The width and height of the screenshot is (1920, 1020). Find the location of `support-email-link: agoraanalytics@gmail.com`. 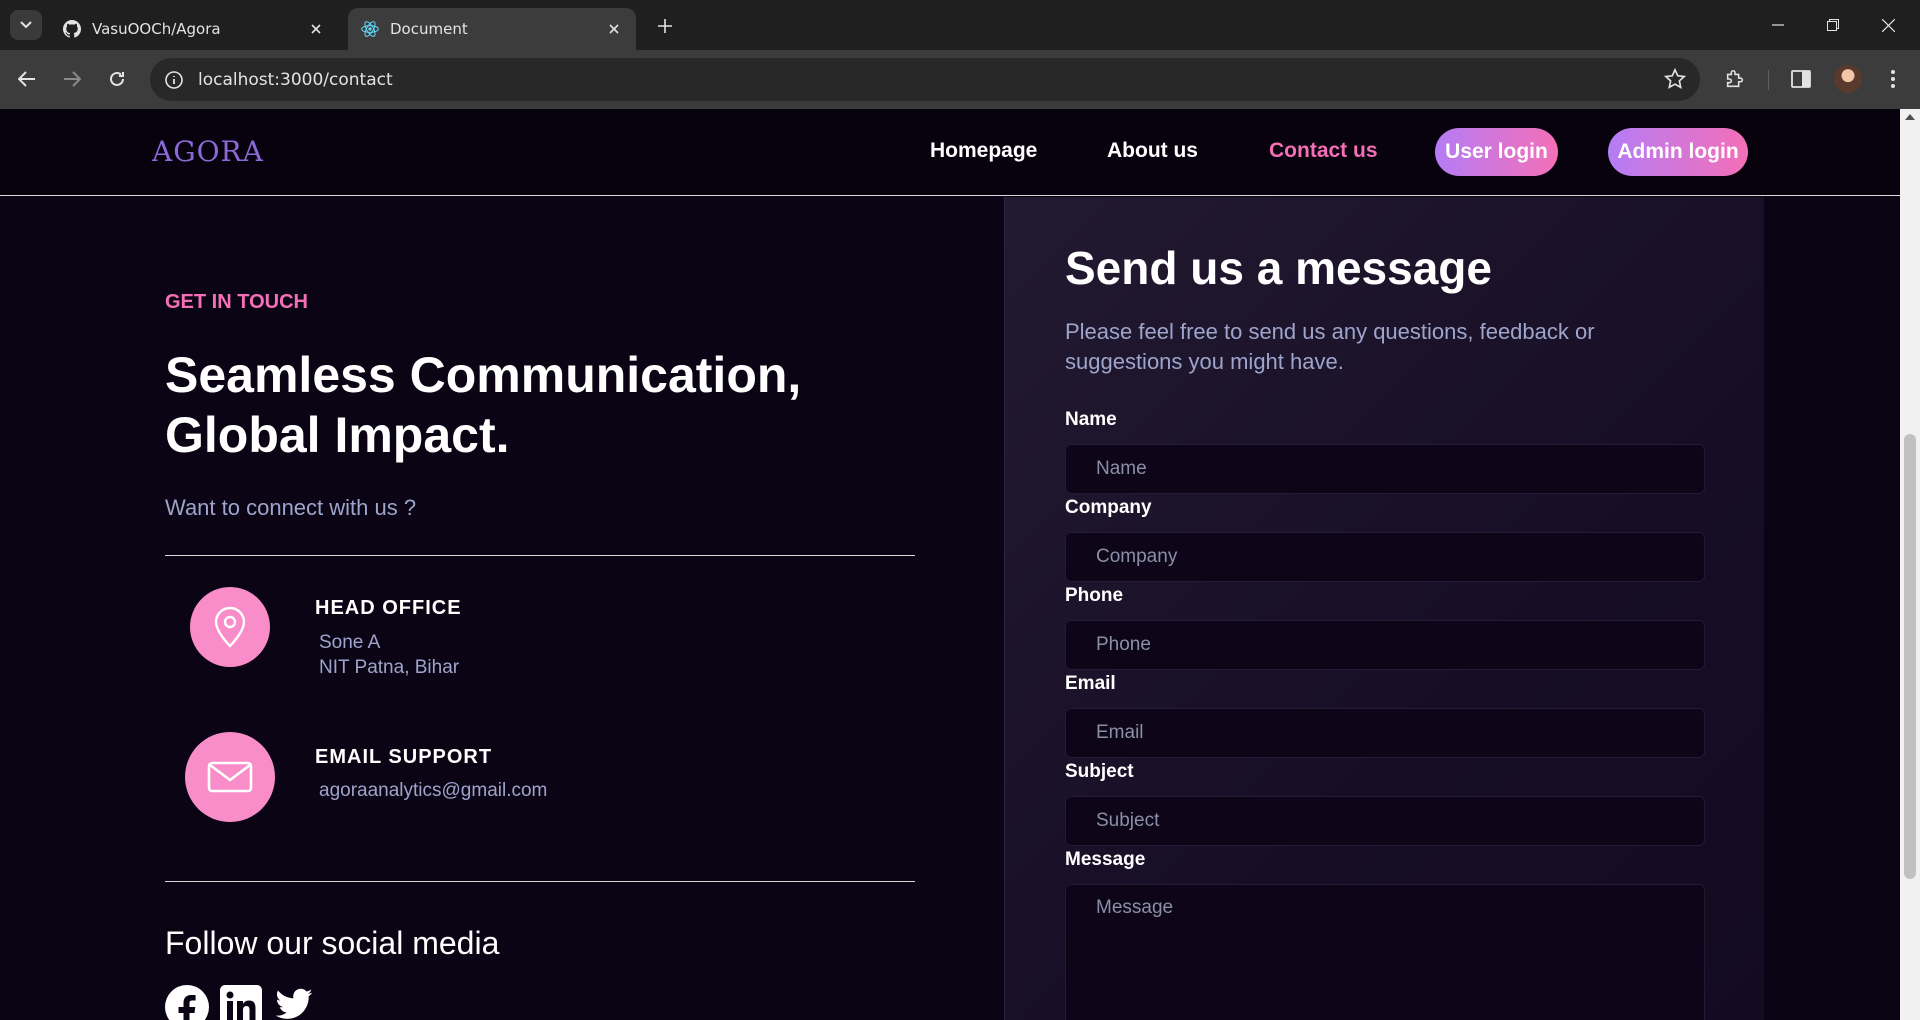

support-email-link: agoraanalytics@gmail.com is located at coordinates (433, 791).